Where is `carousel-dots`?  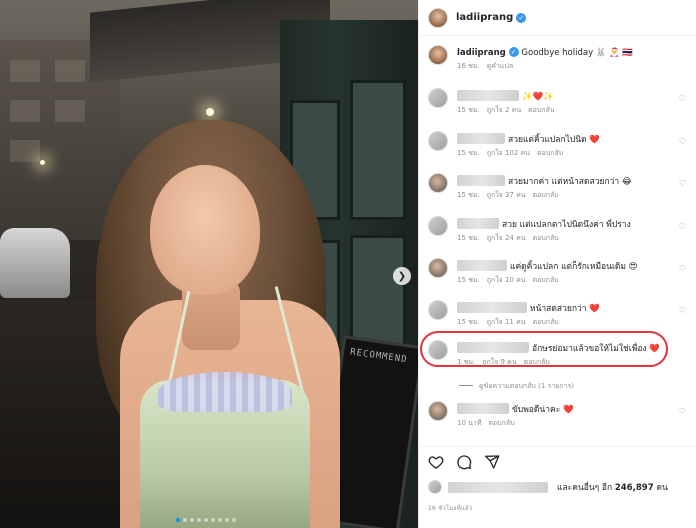 carousel-dots is located at coordinates (206, 520).